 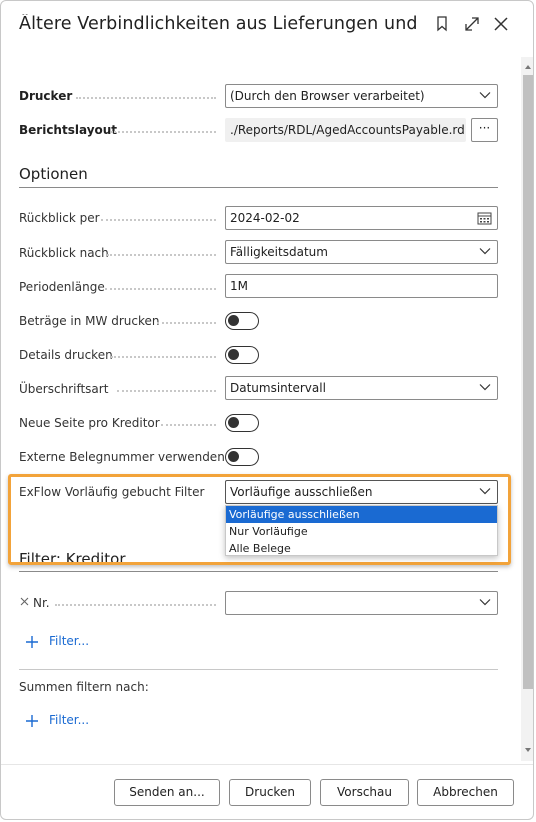 I want to click on printer-select: (Durch den Browser verarbeitet), so click(x=361, y=96).